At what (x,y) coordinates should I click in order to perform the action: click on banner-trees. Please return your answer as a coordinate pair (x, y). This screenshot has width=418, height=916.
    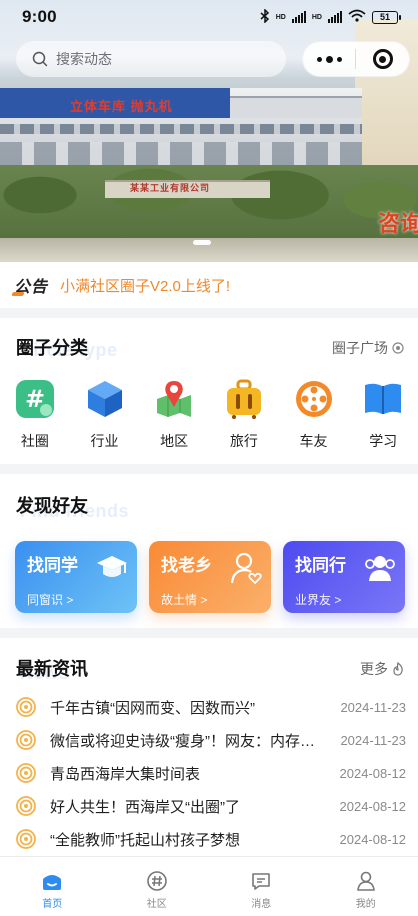
    Looking at the image, I should click on (209, 205).